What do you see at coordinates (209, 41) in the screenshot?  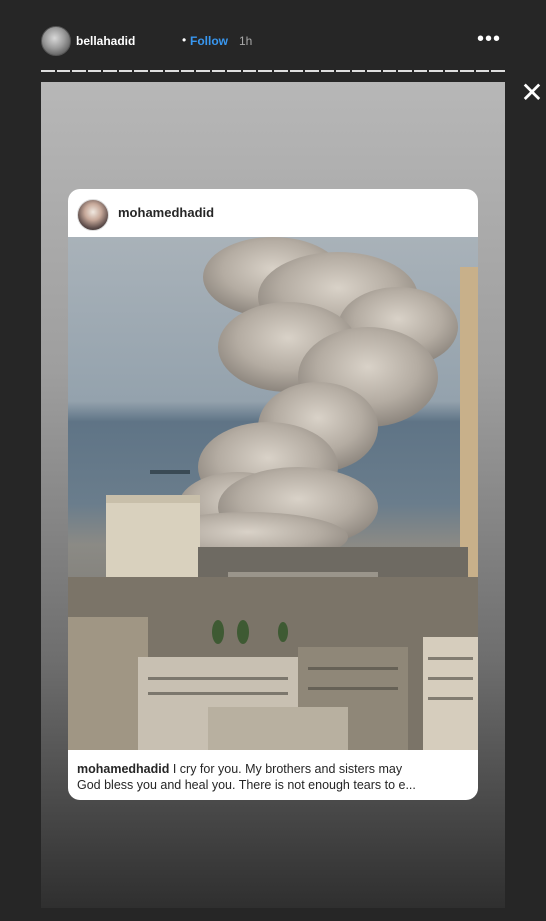 I see `follow-button: Follow` at bounding box center [209, 41].